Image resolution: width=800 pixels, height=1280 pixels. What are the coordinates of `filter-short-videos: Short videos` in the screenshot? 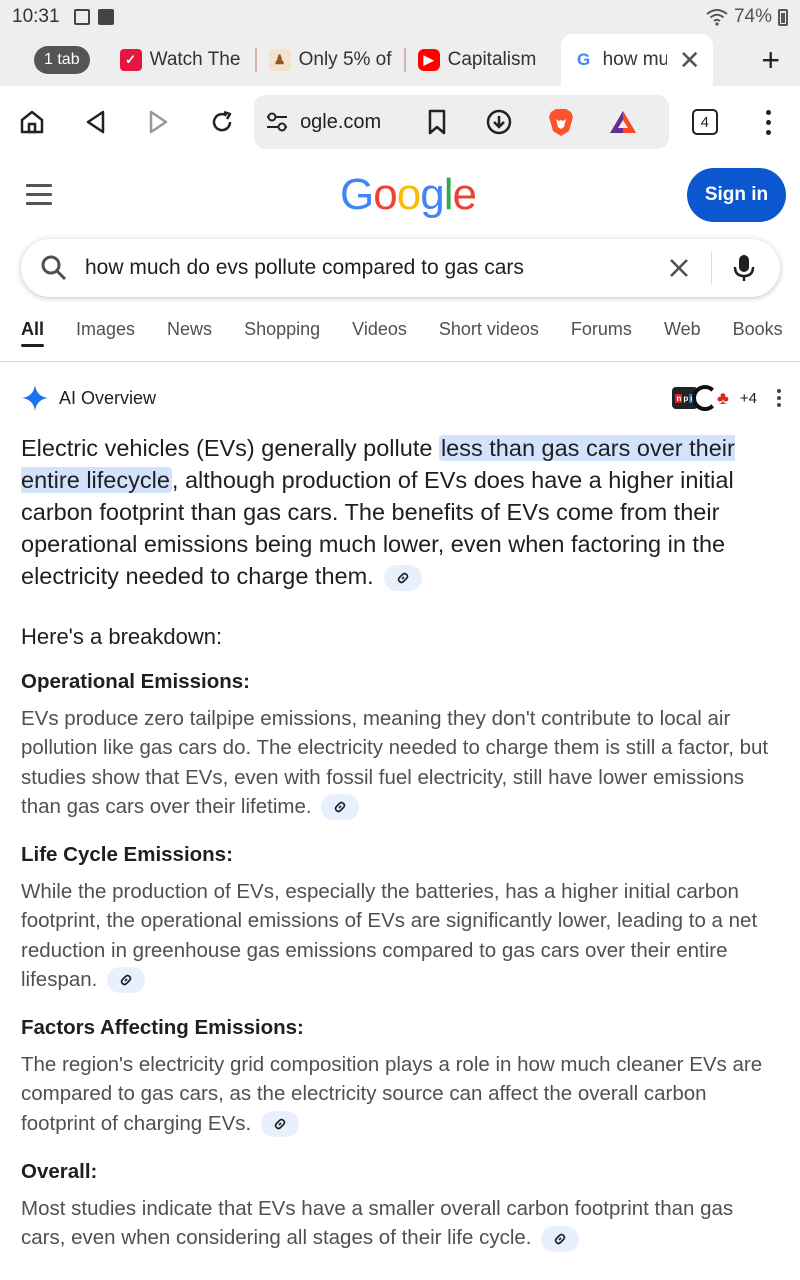 It's located at (489, 335).